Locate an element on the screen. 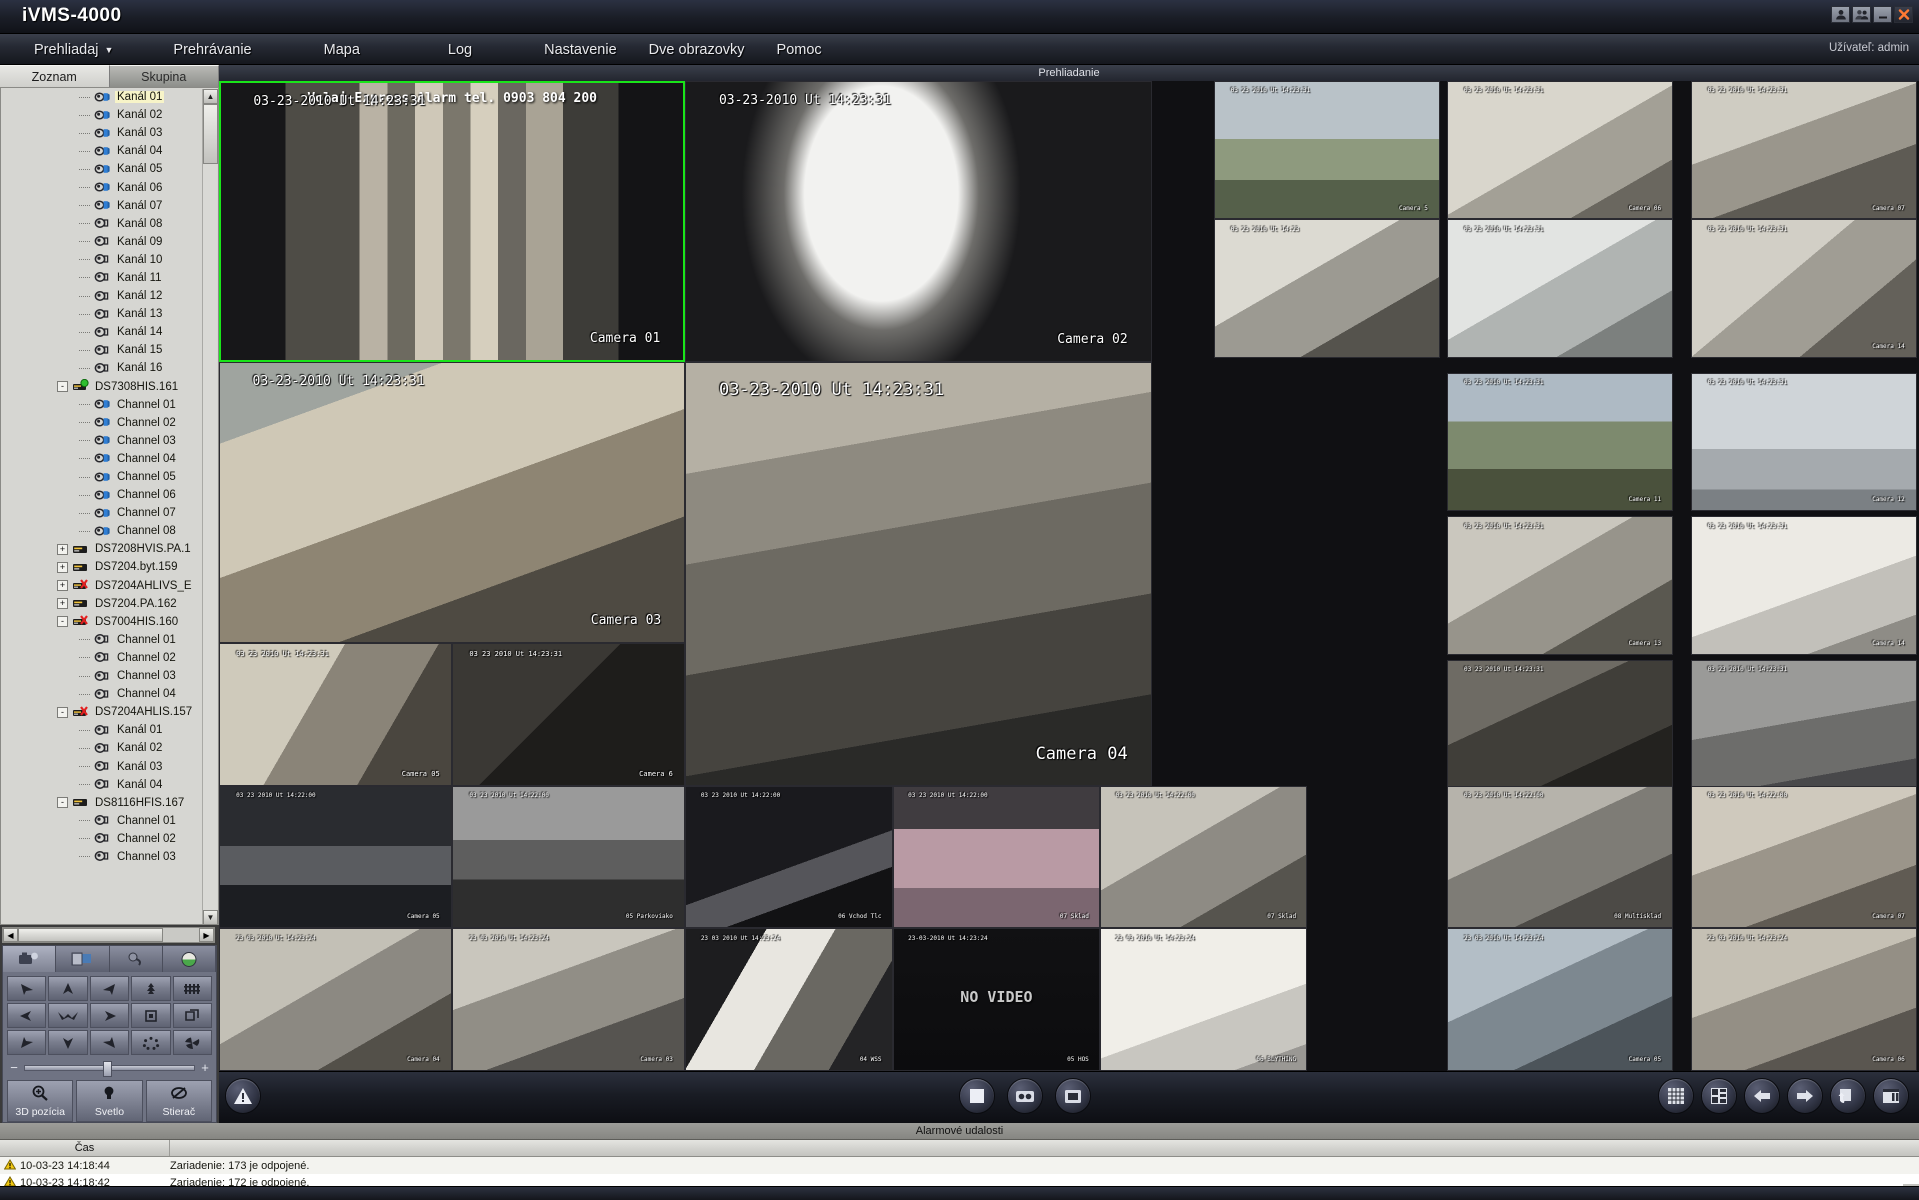 This screenshot has width=1919, height=1200. snapshot-icon is located at coordinates (1025, 1096).